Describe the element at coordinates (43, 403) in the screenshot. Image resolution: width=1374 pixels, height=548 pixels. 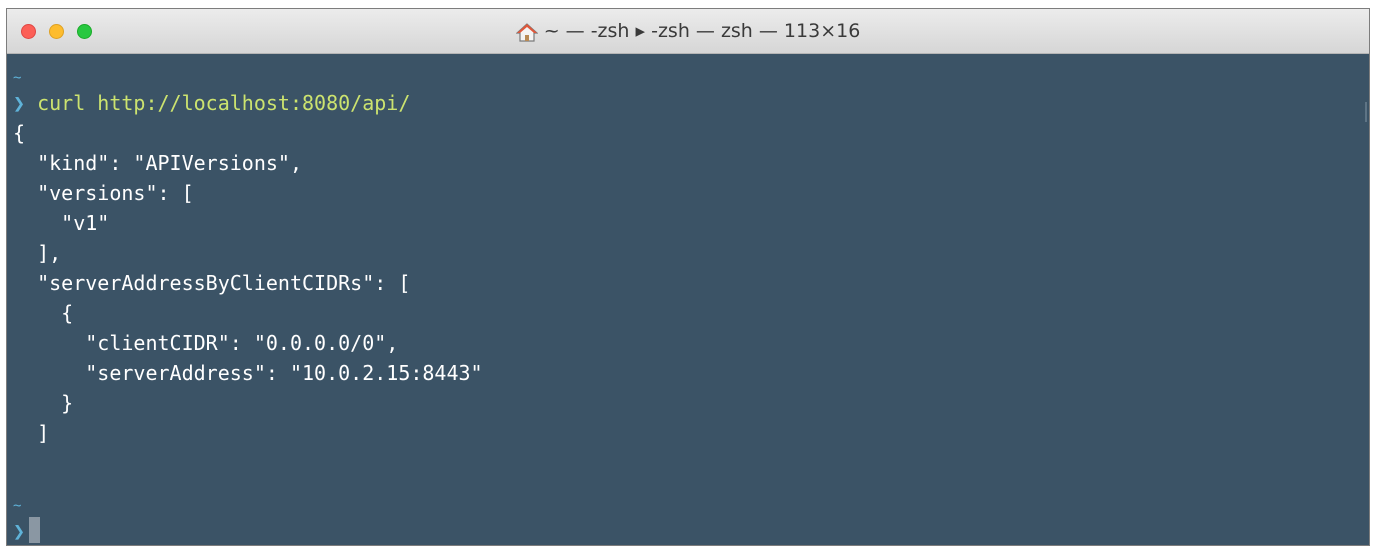
I see `output-line: }` at that location.